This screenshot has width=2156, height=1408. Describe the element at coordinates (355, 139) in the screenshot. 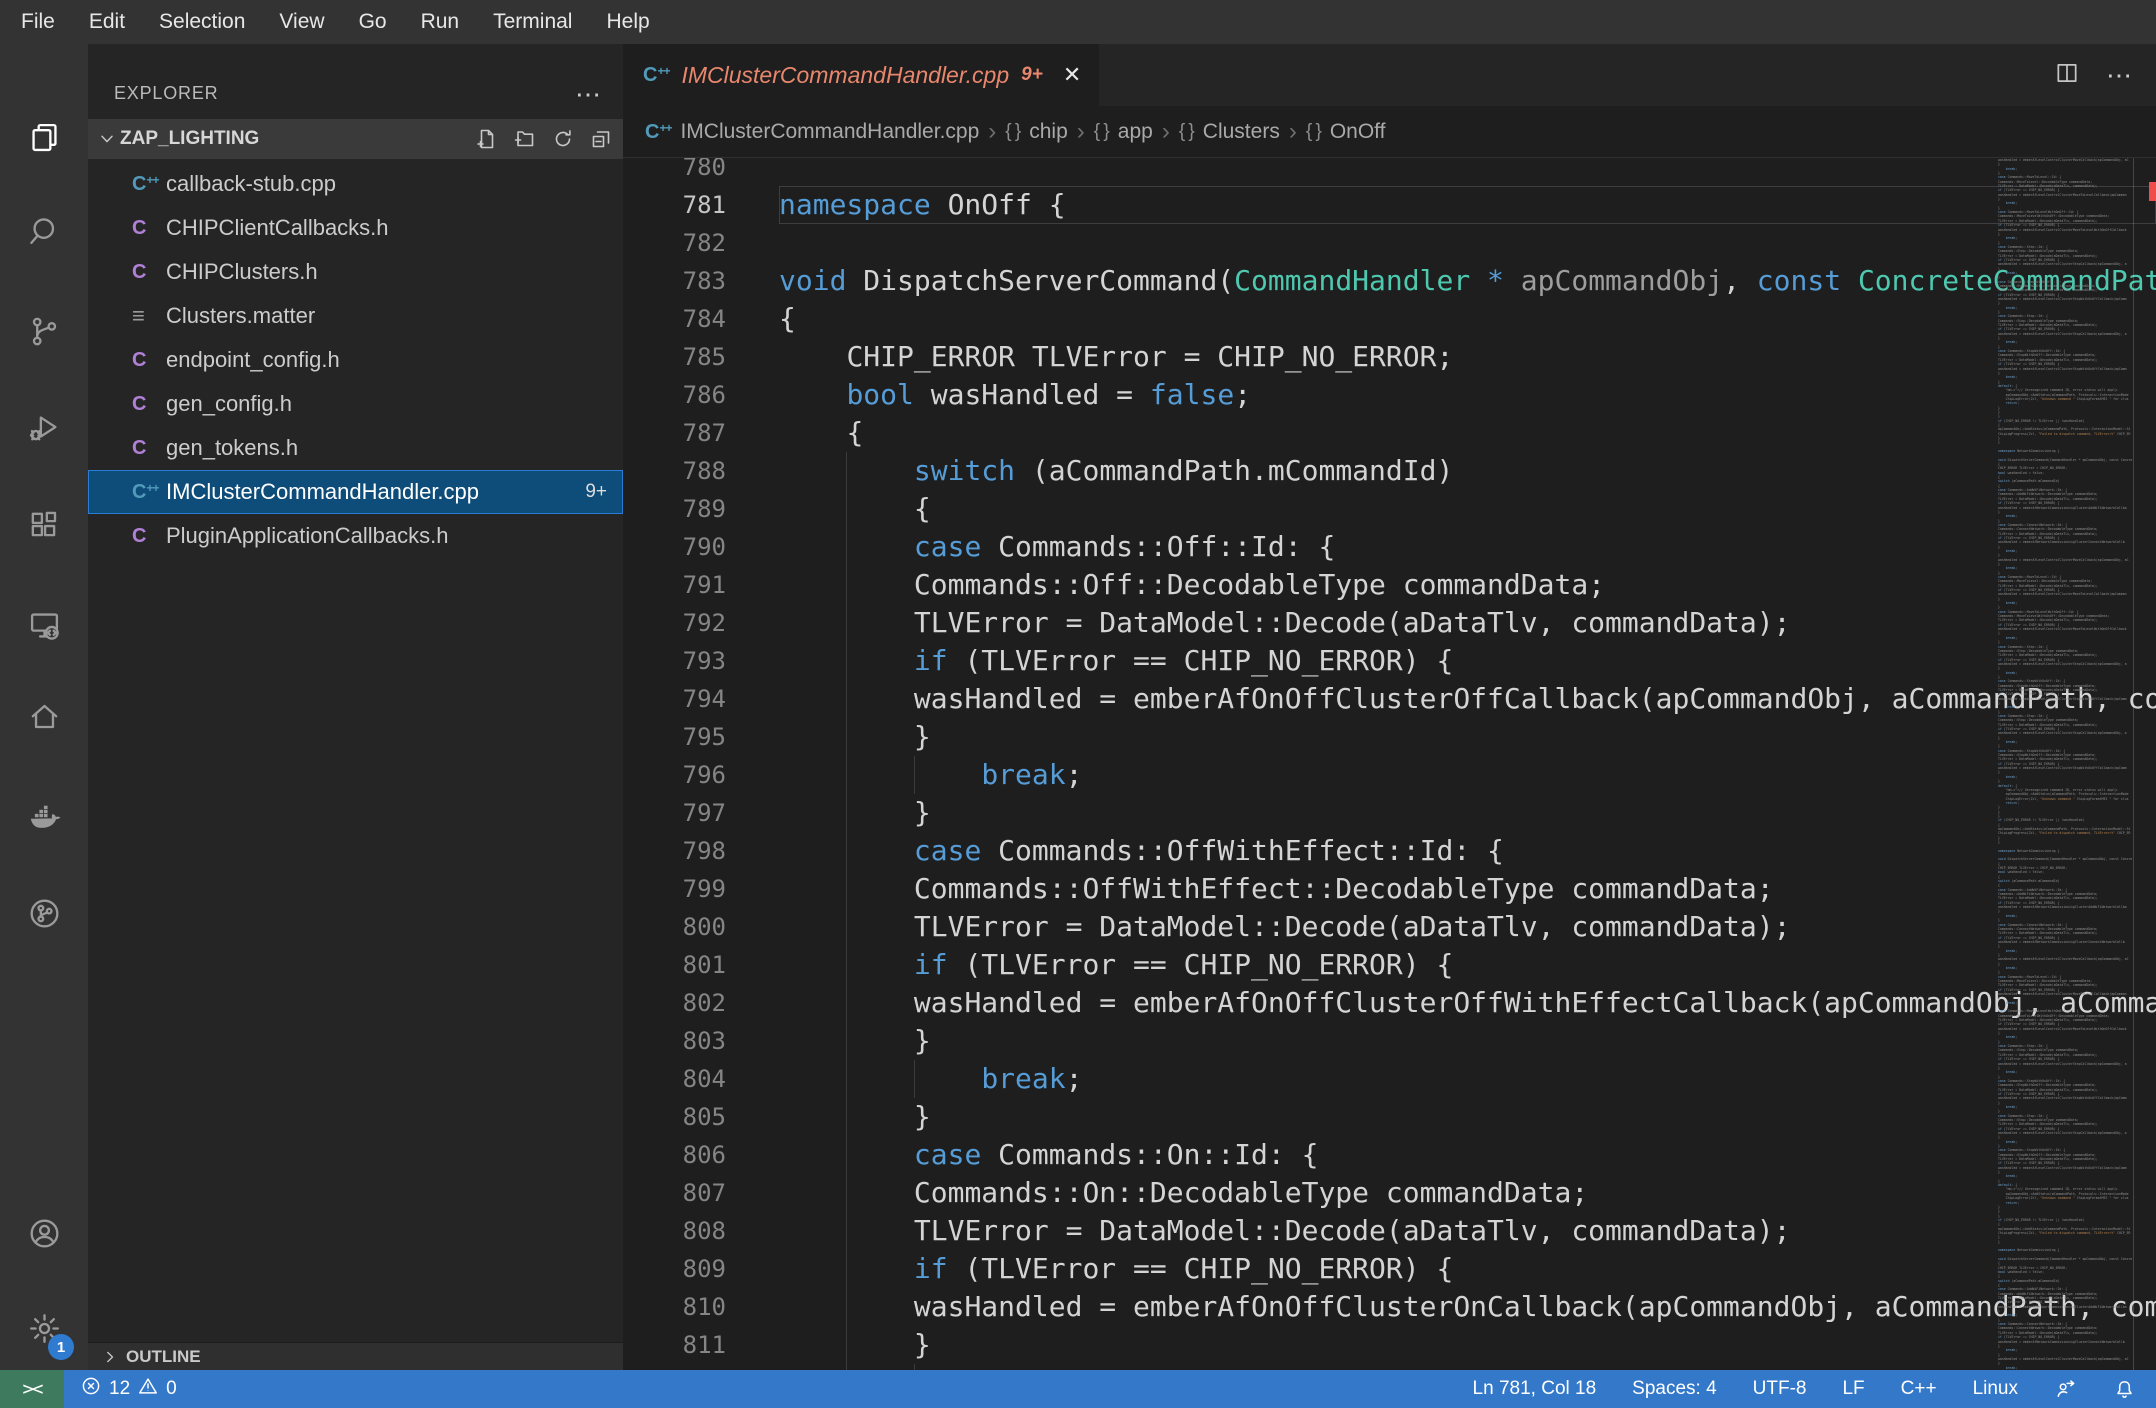

I see `folder-section-header: ZAP_LIGHTING` at that location.